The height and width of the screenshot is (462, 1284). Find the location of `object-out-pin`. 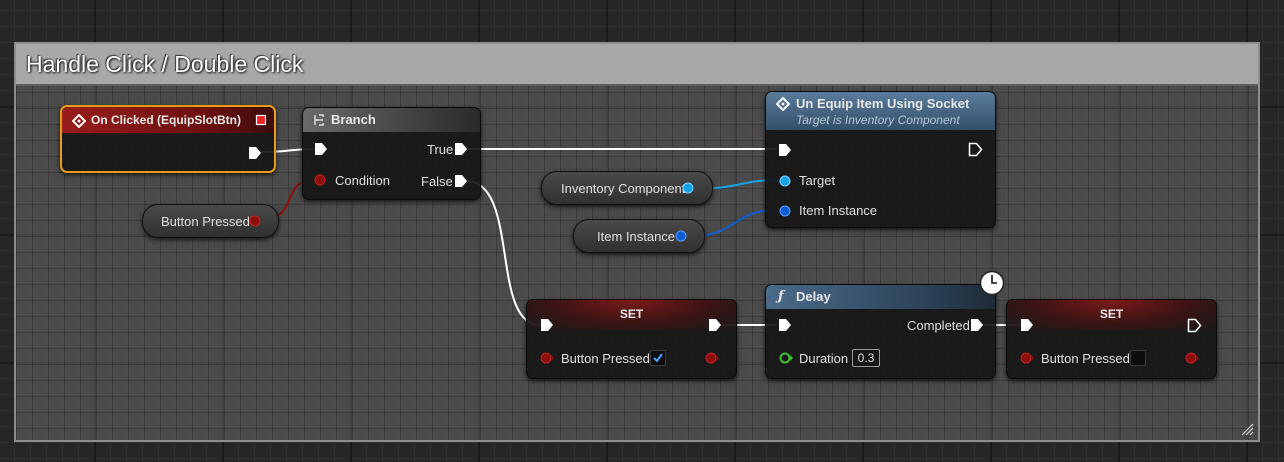

object-out-pin is located at coordinates (688, 188).